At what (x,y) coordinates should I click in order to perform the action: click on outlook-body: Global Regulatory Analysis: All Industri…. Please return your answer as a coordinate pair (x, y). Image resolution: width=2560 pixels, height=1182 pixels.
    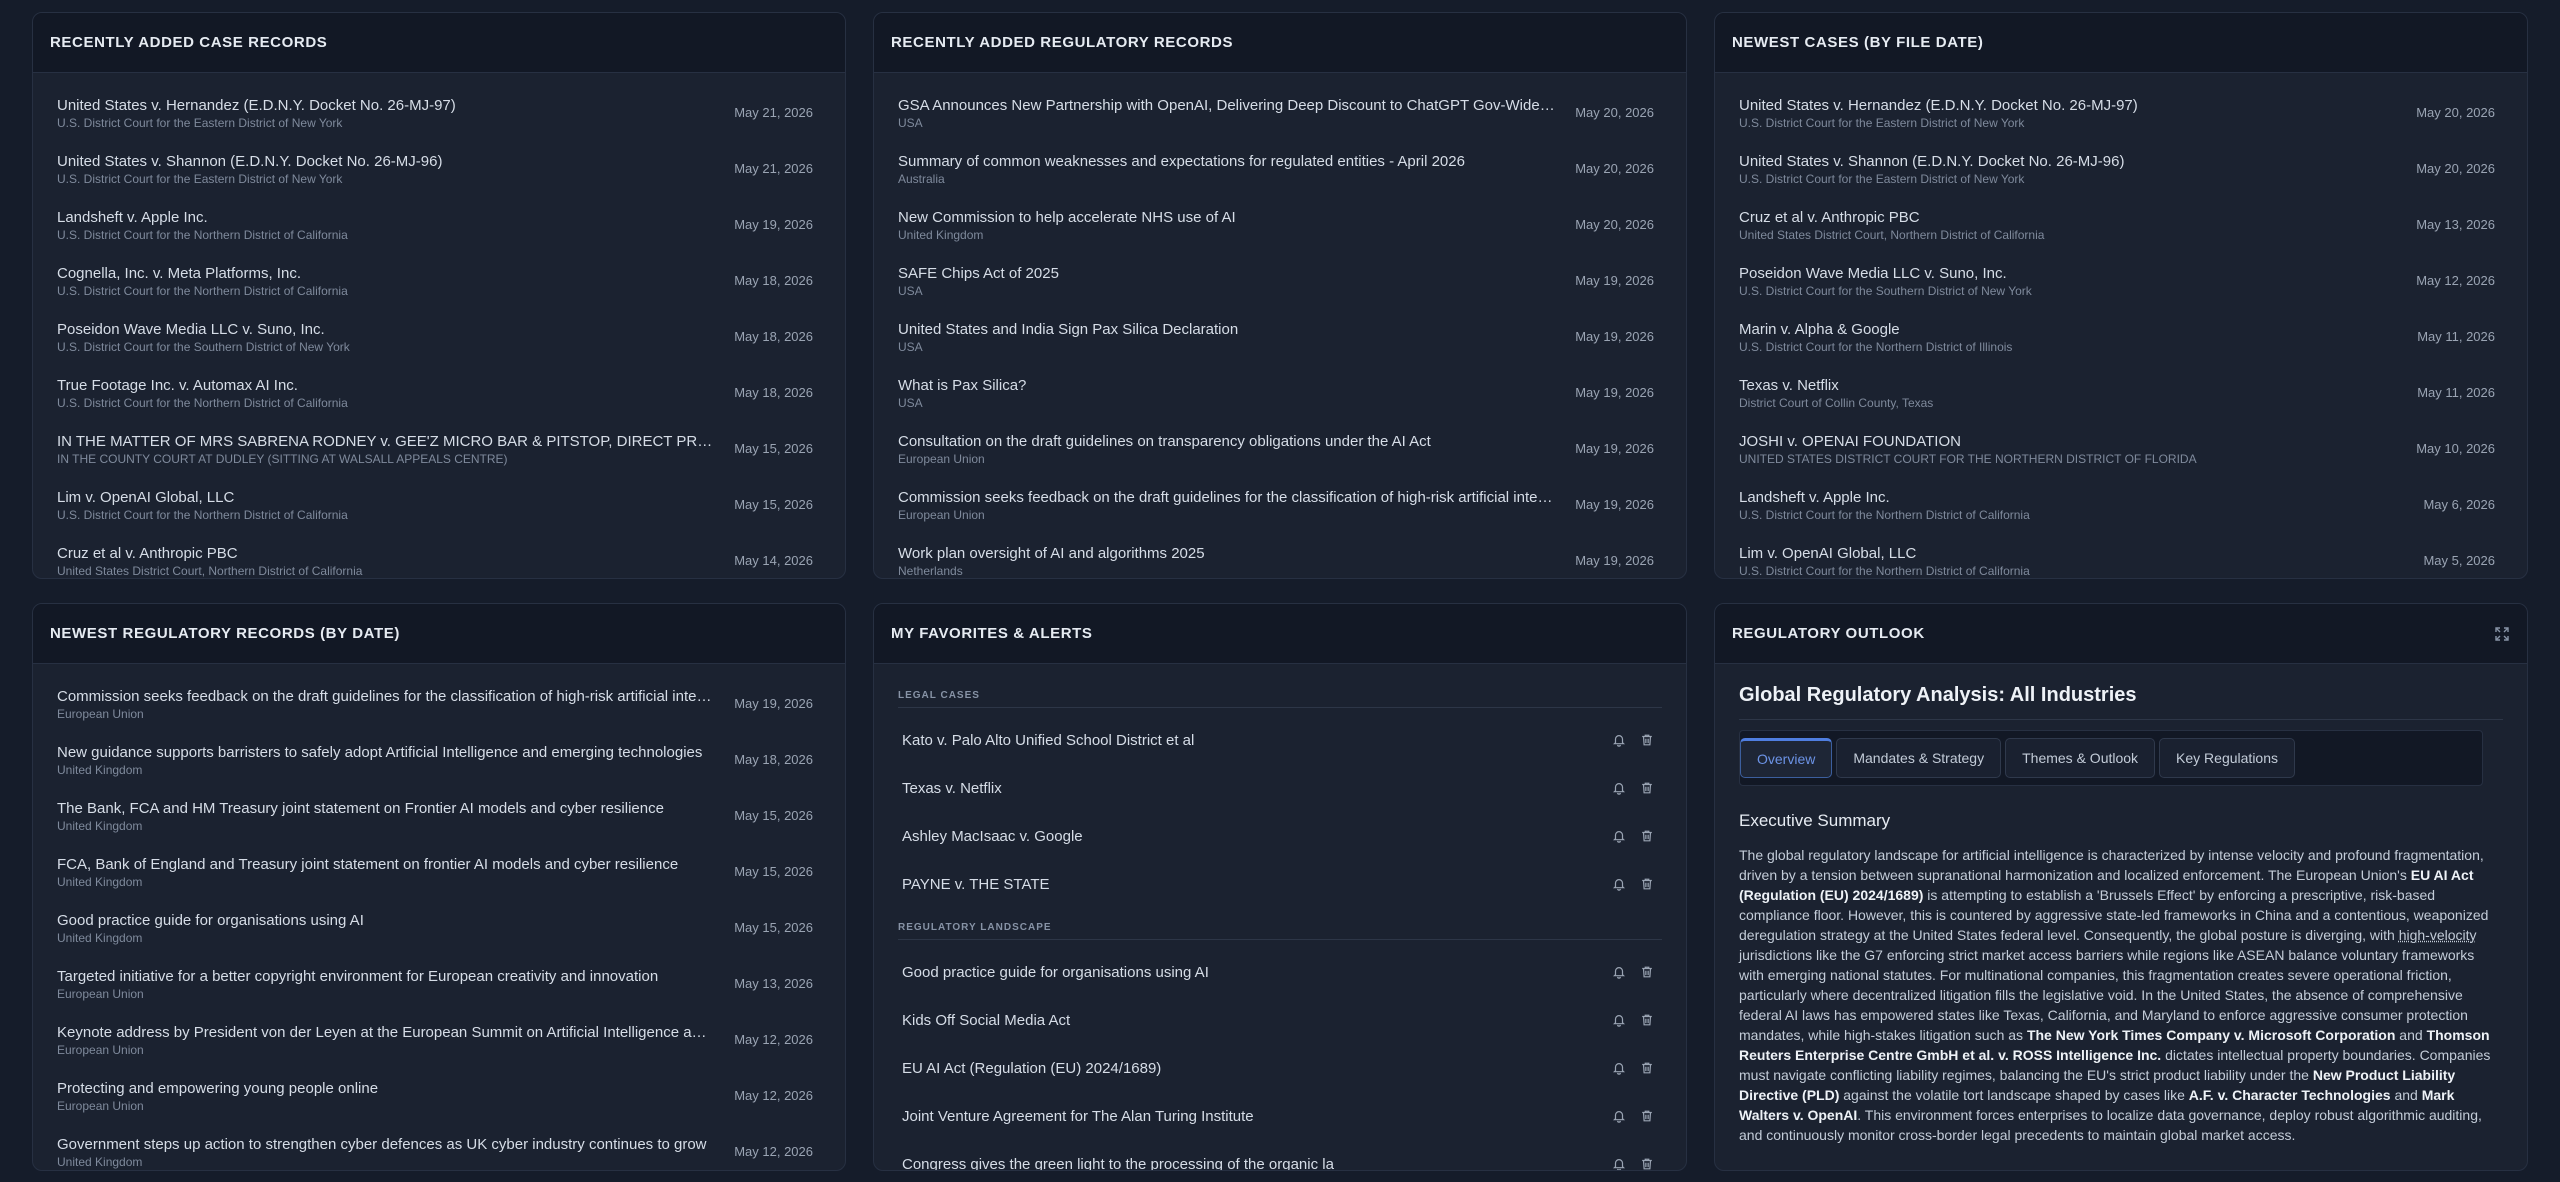
    Looking at the image, I should click on (2121, 904).